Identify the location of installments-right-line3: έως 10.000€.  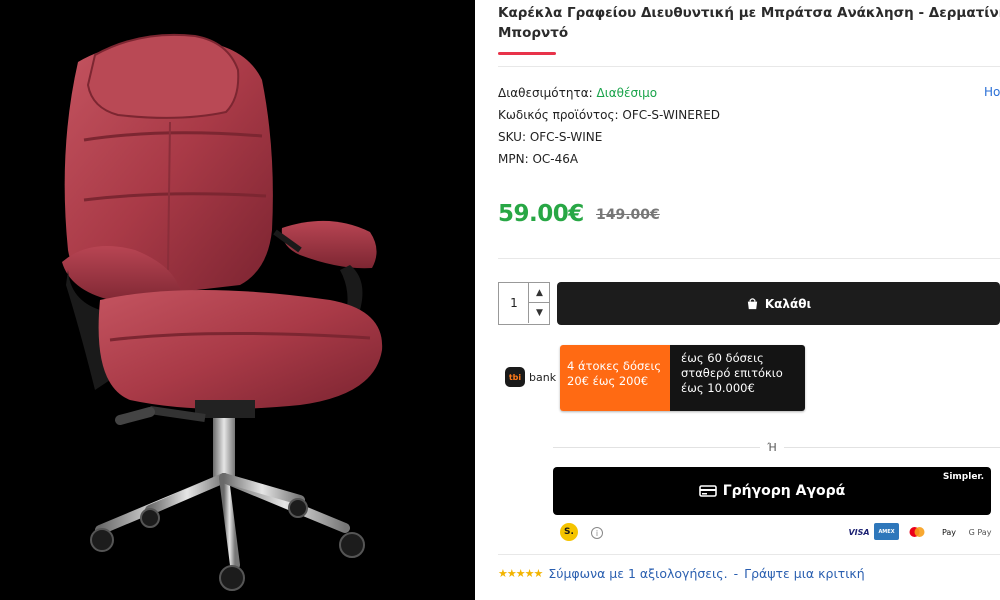
(718, 388).